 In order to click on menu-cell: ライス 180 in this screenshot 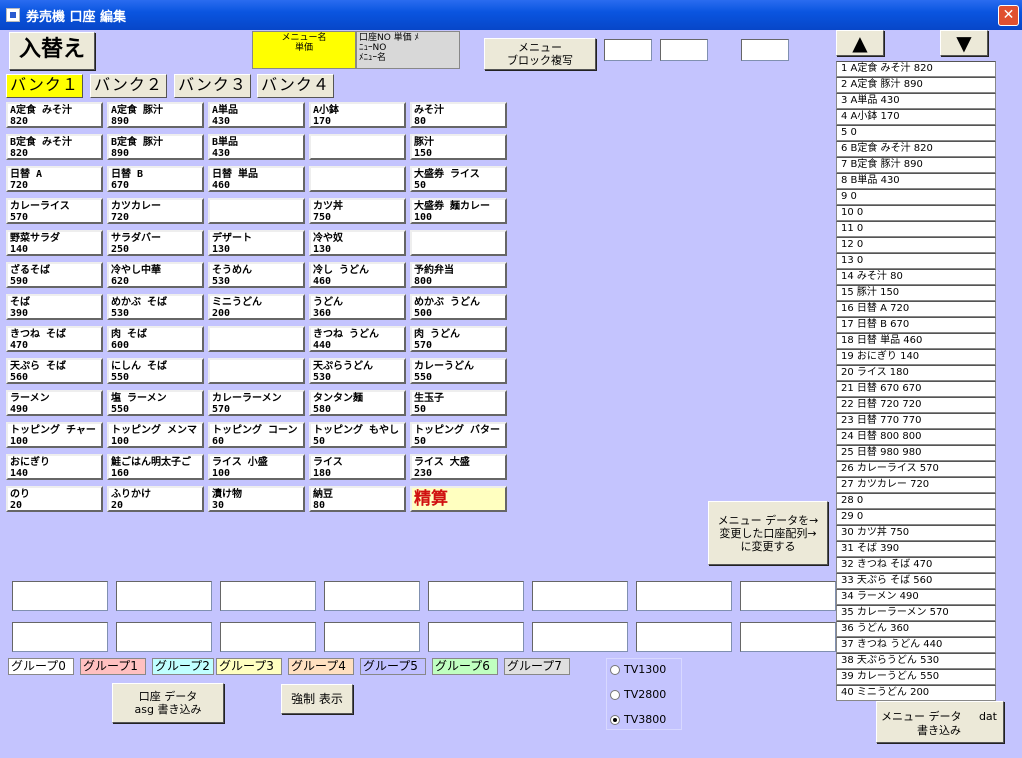, I will do `click(357, 467)`.